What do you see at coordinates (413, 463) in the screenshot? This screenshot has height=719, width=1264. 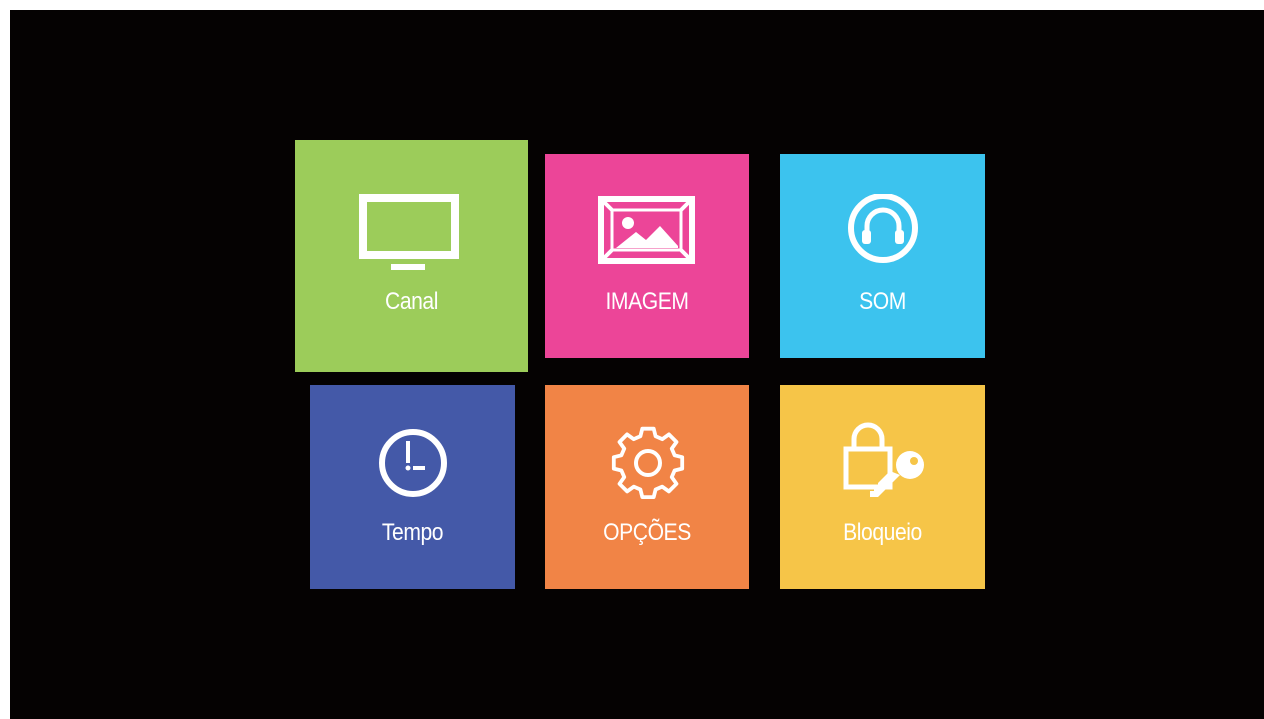 I see `clock-icon` at bounding box center [413, 463].